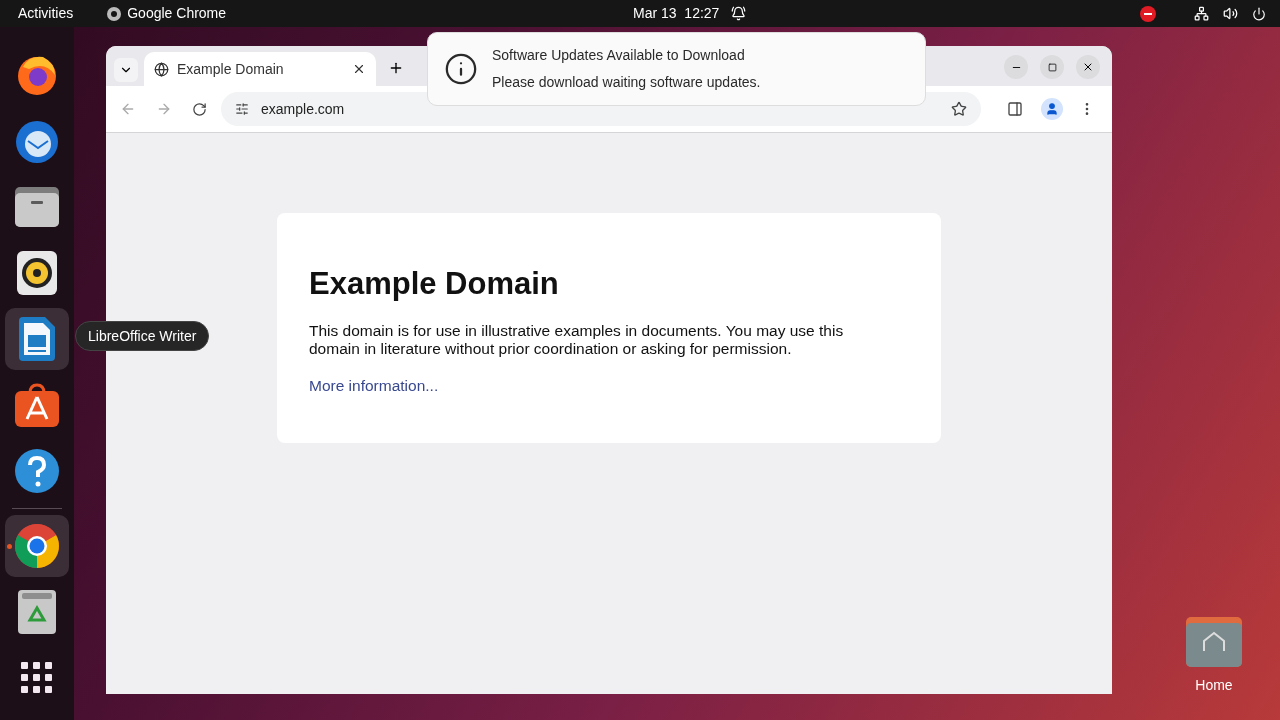 Image resolution: width=1280 pixels, height=720 pixels. Describe the element at coordinates (231, 69) in the screenshot. I see `tab-title: Example Domain` at that location.